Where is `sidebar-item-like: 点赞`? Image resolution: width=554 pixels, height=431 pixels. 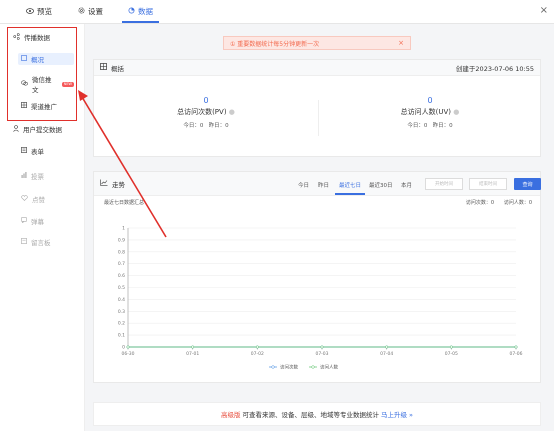 sidebar-item-like: 点赞 is located at coordinates (46, 199).